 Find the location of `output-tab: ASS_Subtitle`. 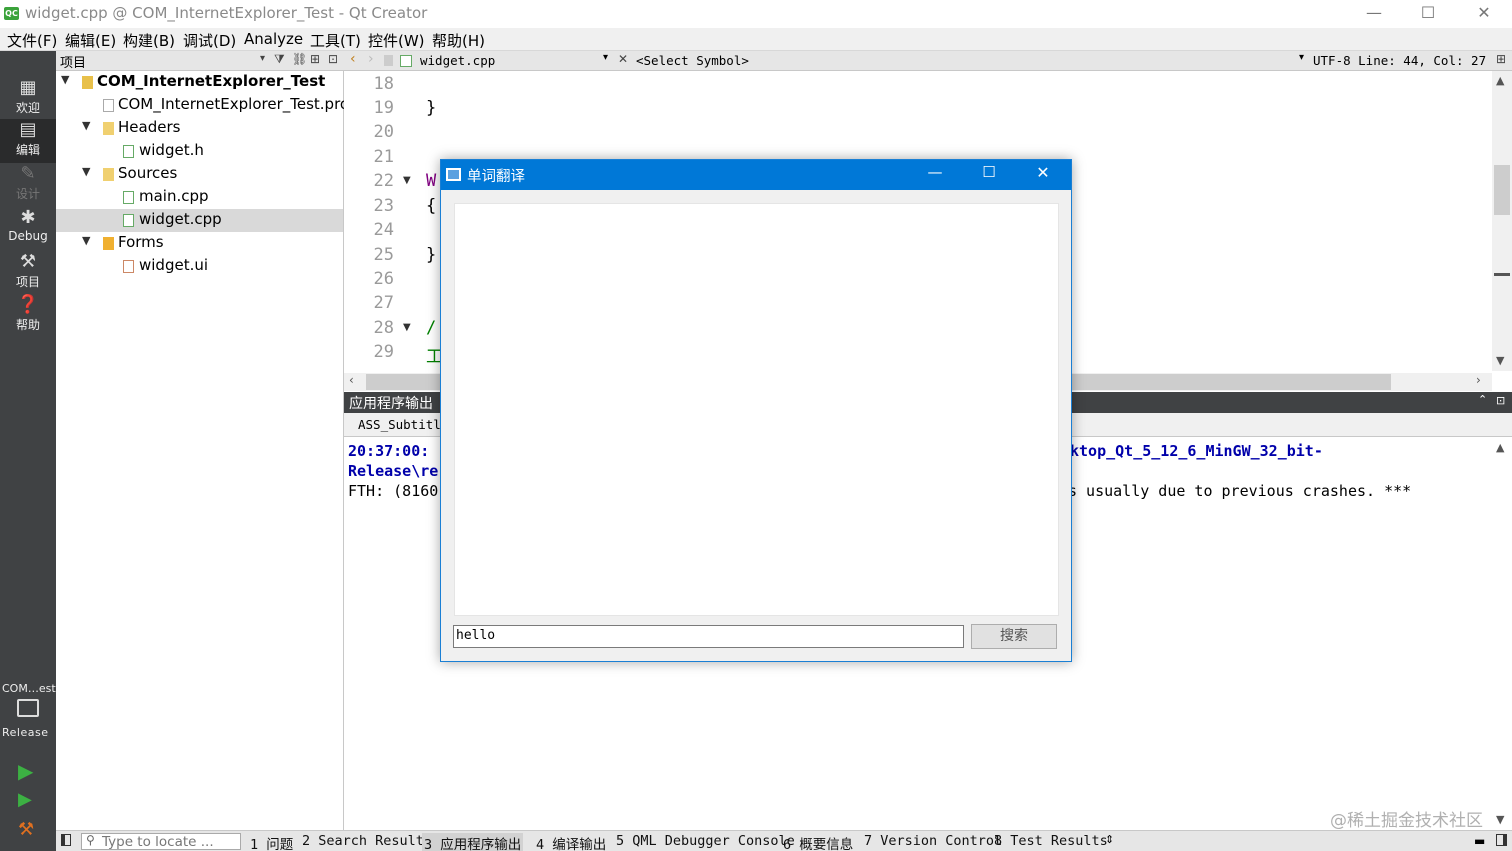

output-tab: ASS_Subtitle is located at coordinates (403, 424).